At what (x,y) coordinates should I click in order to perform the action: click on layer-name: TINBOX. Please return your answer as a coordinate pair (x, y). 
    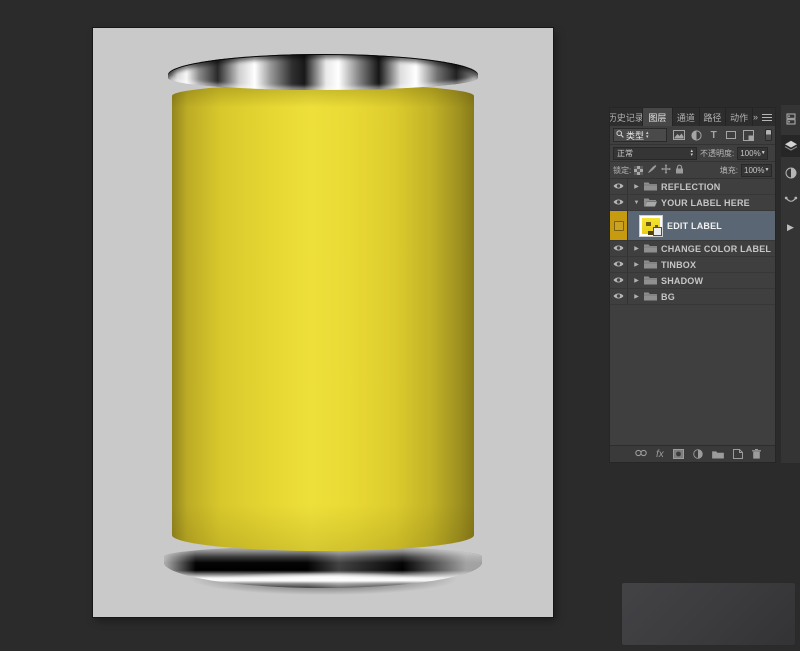
    Looking at the image, I should click on (679, 264).